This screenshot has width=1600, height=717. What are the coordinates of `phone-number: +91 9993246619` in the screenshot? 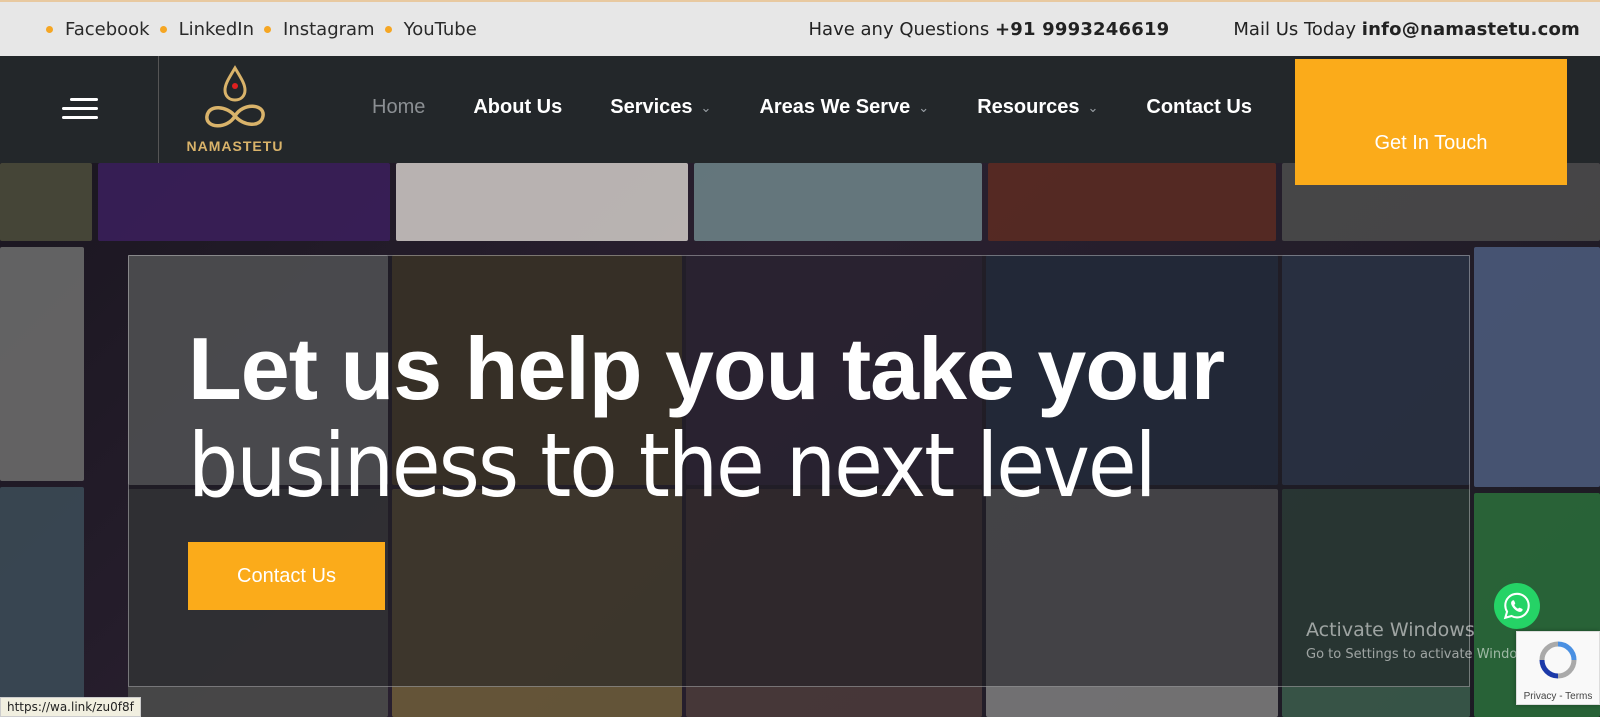 It's located at (1082, 29).